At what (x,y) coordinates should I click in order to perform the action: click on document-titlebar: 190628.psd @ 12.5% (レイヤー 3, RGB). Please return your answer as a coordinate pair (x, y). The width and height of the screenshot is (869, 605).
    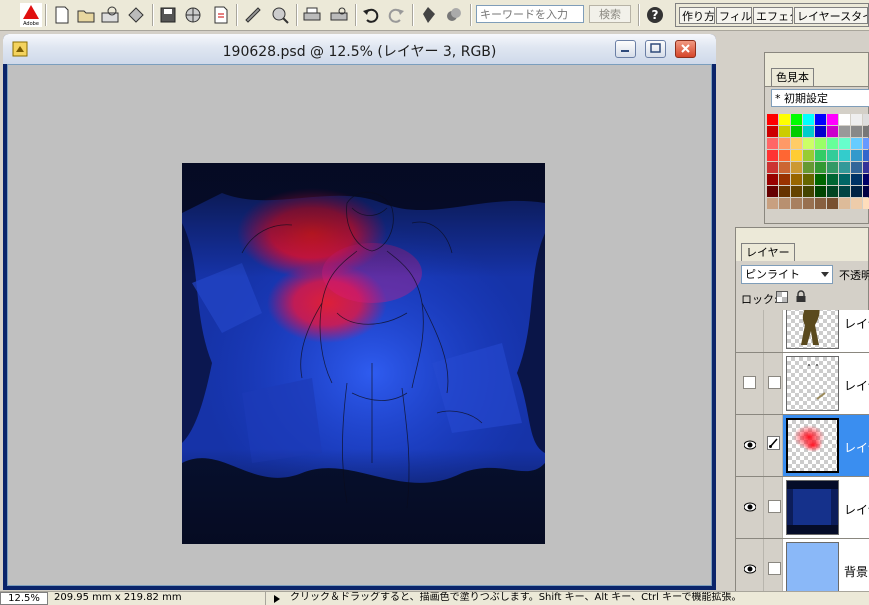
    Looking at the image, I should click on (359, 49).